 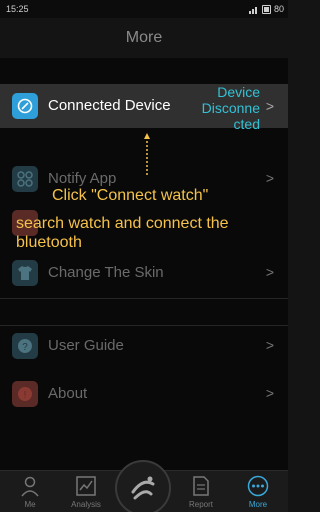 What do you see at coordinates (252, 10) in the screenshot?
I see `signal-icon` at bounding box center [252, 10].